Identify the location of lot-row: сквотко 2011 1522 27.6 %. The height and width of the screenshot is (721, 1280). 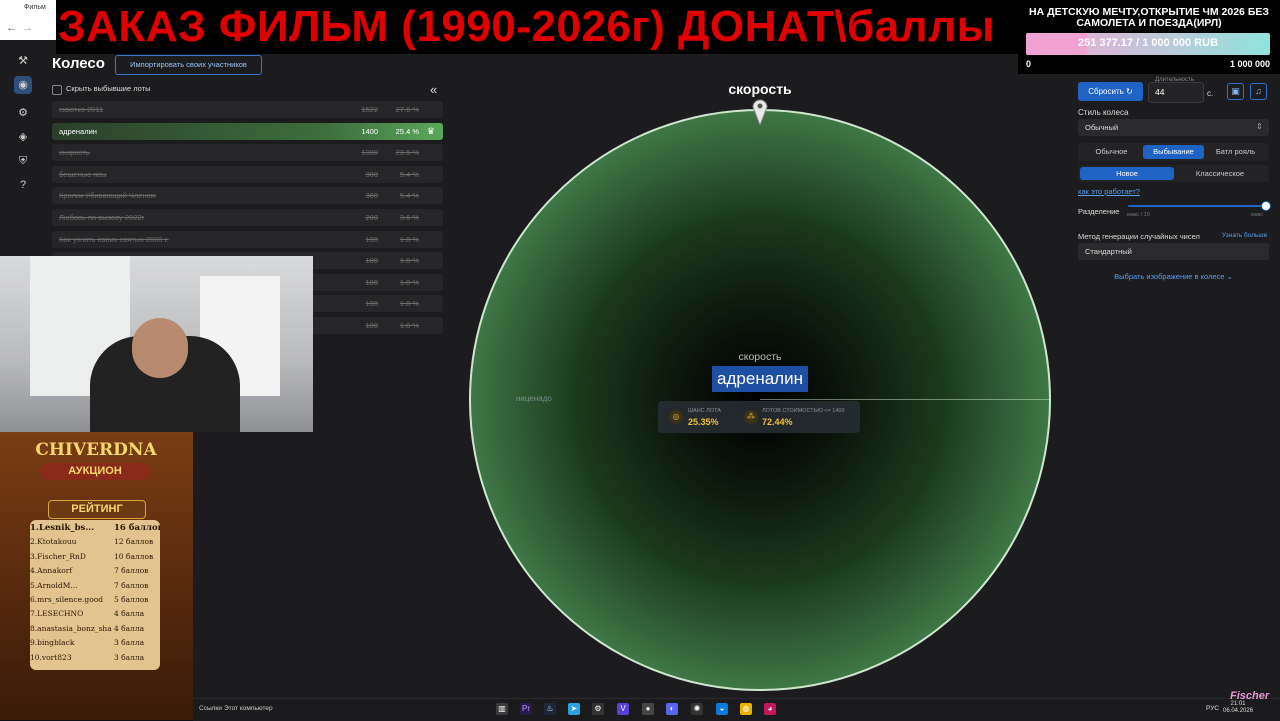
(247, 109).